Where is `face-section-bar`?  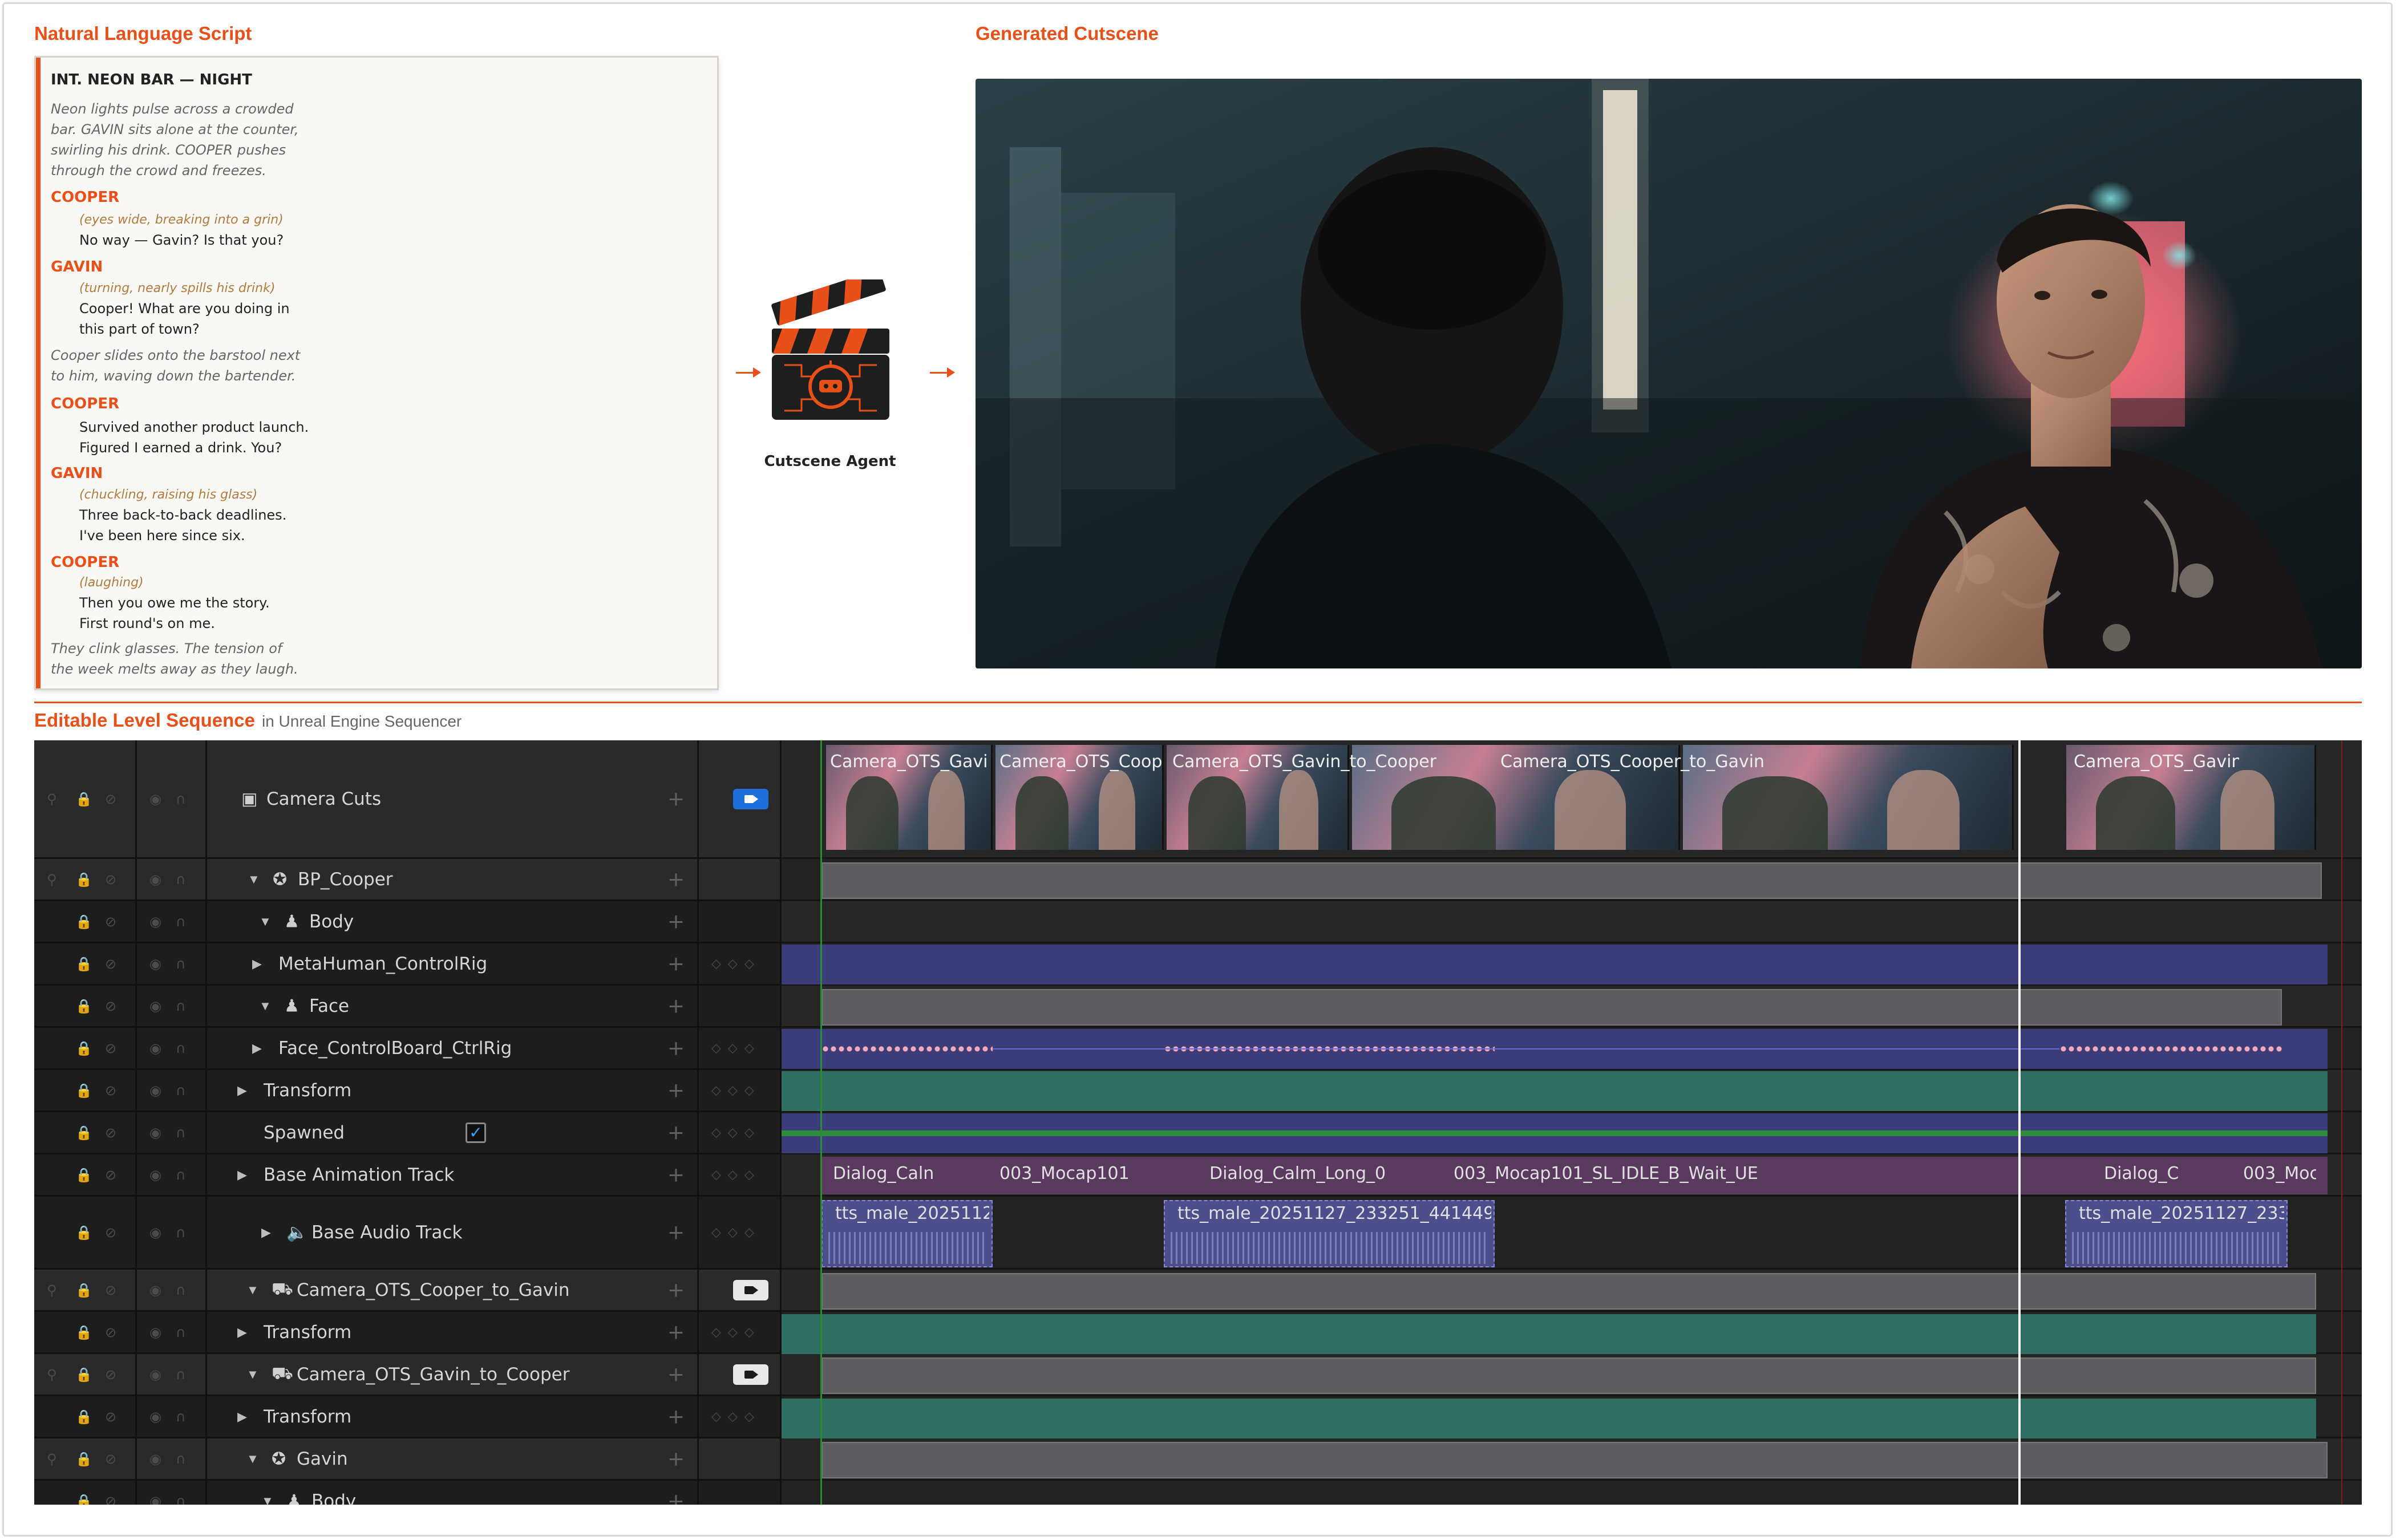
face-section-bar is located at coordinates (1551, 1008).